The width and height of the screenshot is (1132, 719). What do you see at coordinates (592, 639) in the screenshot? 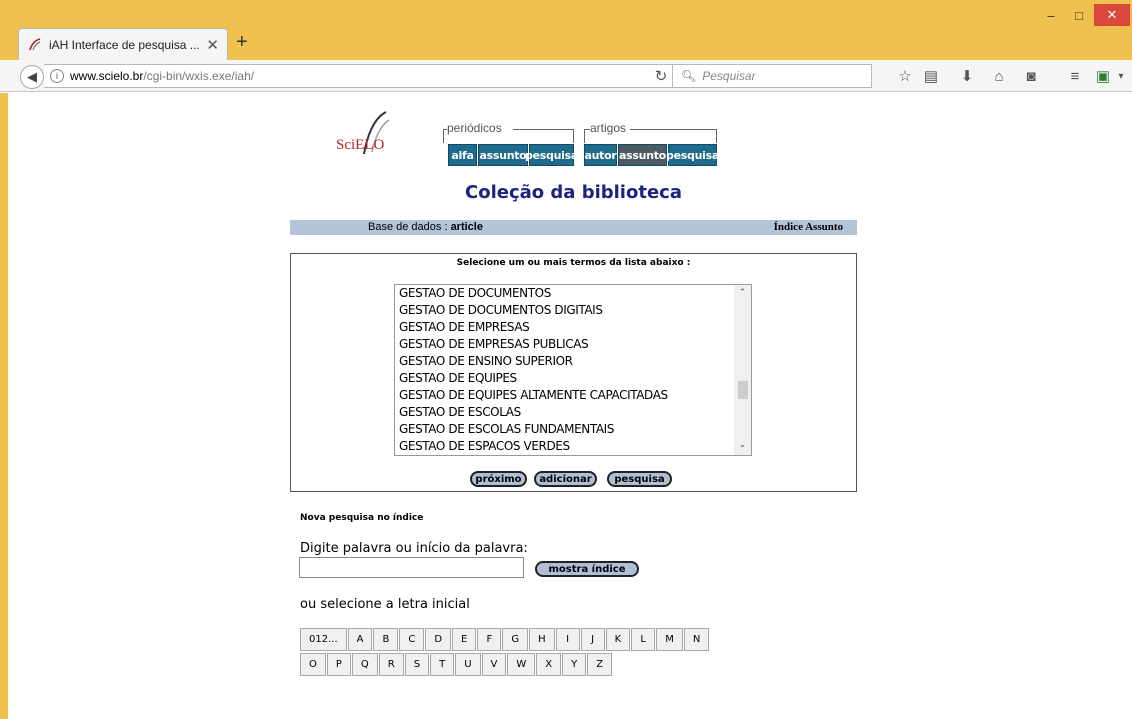
I see `letter-button-j: J` at bounding box center [592, 639].